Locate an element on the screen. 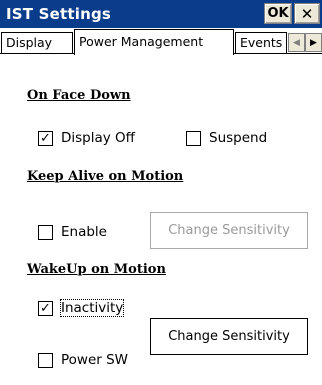  wakeup-change-sensitivity-button: Change Sensitivity is located at coordinates (229, 336).